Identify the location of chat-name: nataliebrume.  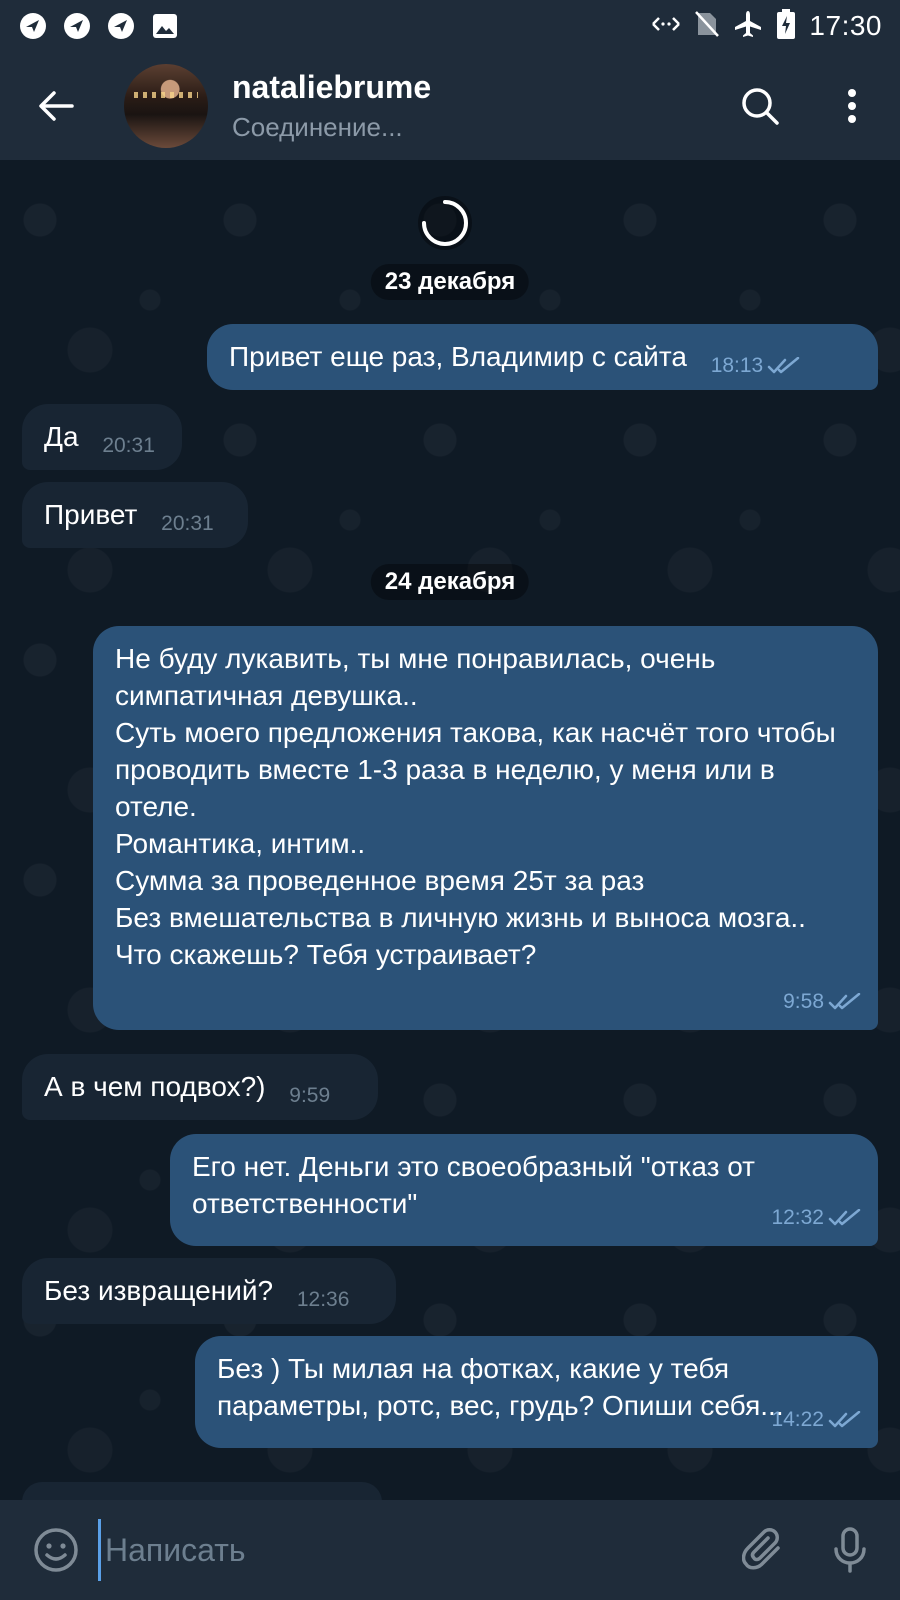
(332, 87).